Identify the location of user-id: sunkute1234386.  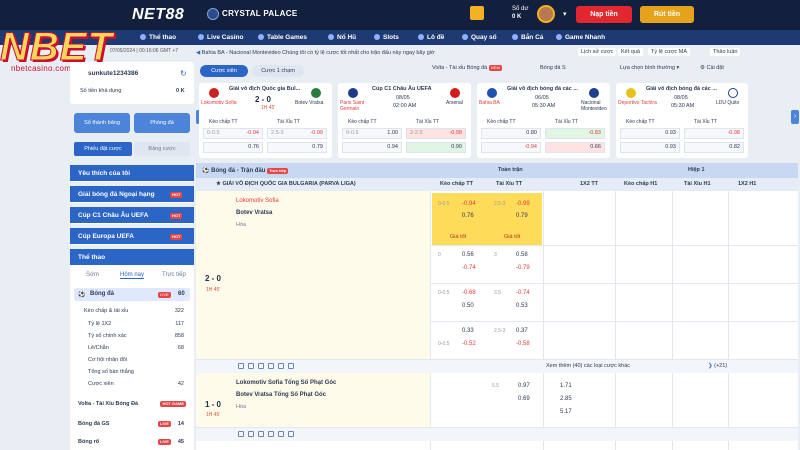
(113, 73).